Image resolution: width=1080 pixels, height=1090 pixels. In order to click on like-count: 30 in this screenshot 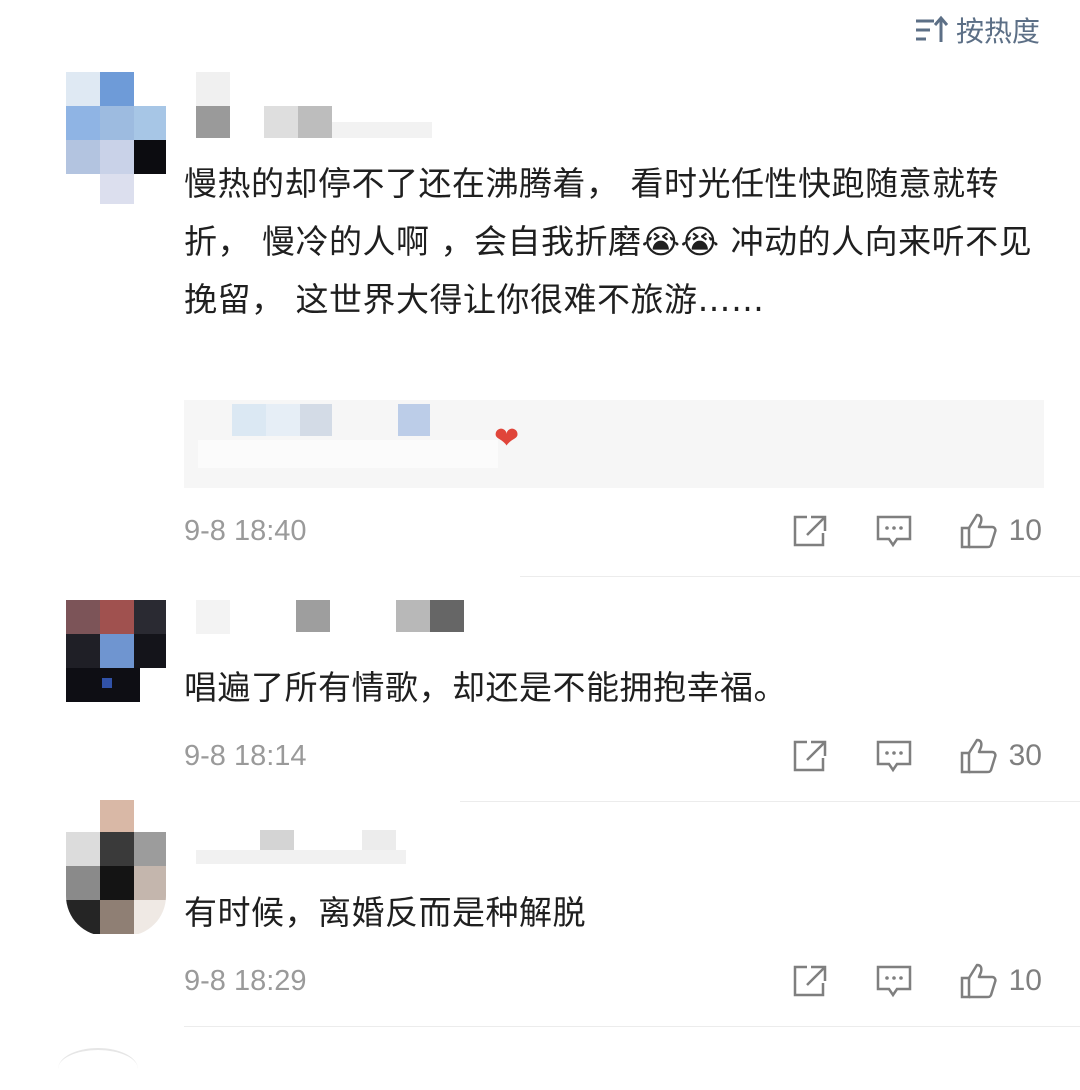, I will do `click(1025, 755)`.